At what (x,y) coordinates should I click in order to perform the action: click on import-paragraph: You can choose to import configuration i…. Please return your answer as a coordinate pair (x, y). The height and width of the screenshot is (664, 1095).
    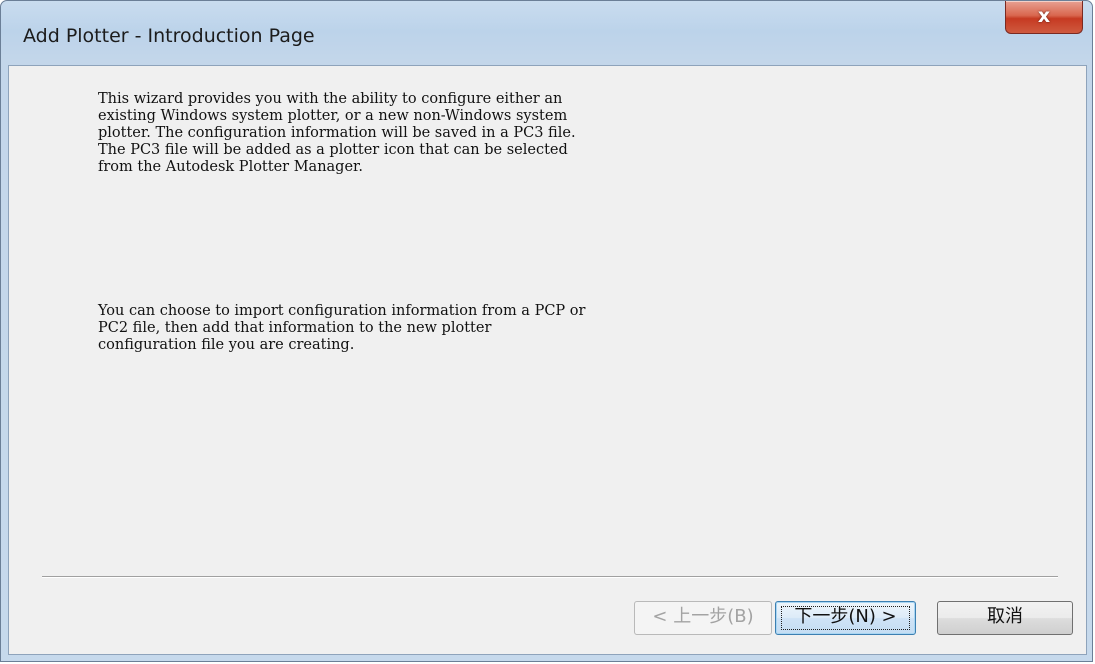
    Looking at the image, I should click on (342, 328).